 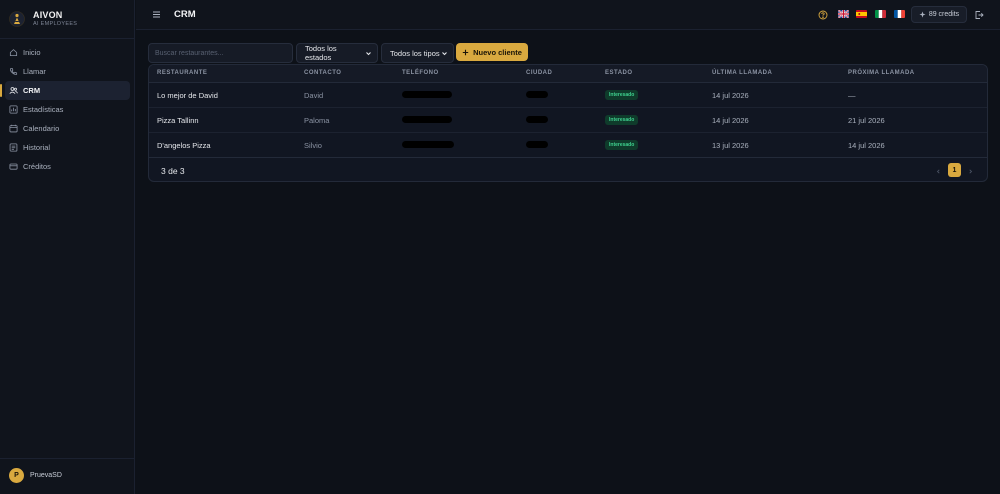 I want to click on contact-name: Silvio, so click(x=313, y=145).